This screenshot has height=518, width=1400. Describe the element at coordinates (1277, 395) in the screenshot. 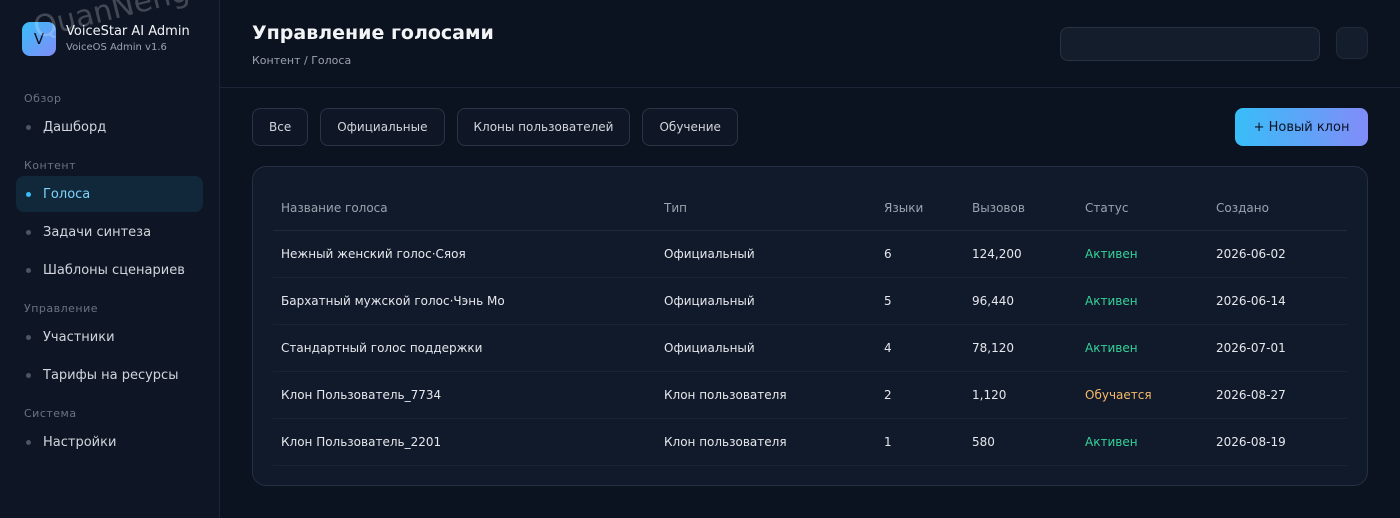

I see `cell-created: 2026-08-27` at that location.